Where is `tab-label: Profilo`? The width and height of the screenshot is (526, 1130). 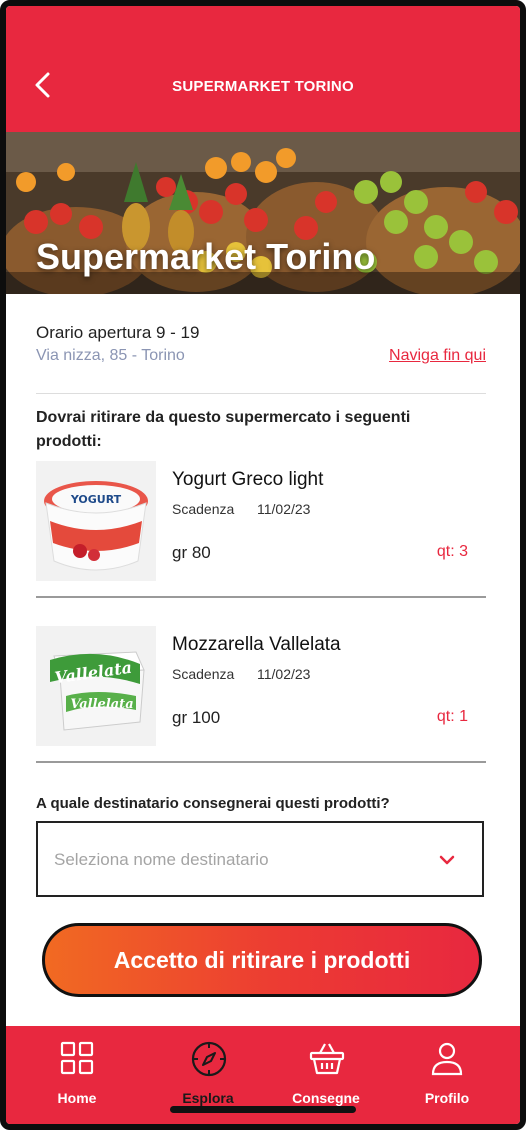 tab-label: Profilo is located at coordinates (447, 1098).